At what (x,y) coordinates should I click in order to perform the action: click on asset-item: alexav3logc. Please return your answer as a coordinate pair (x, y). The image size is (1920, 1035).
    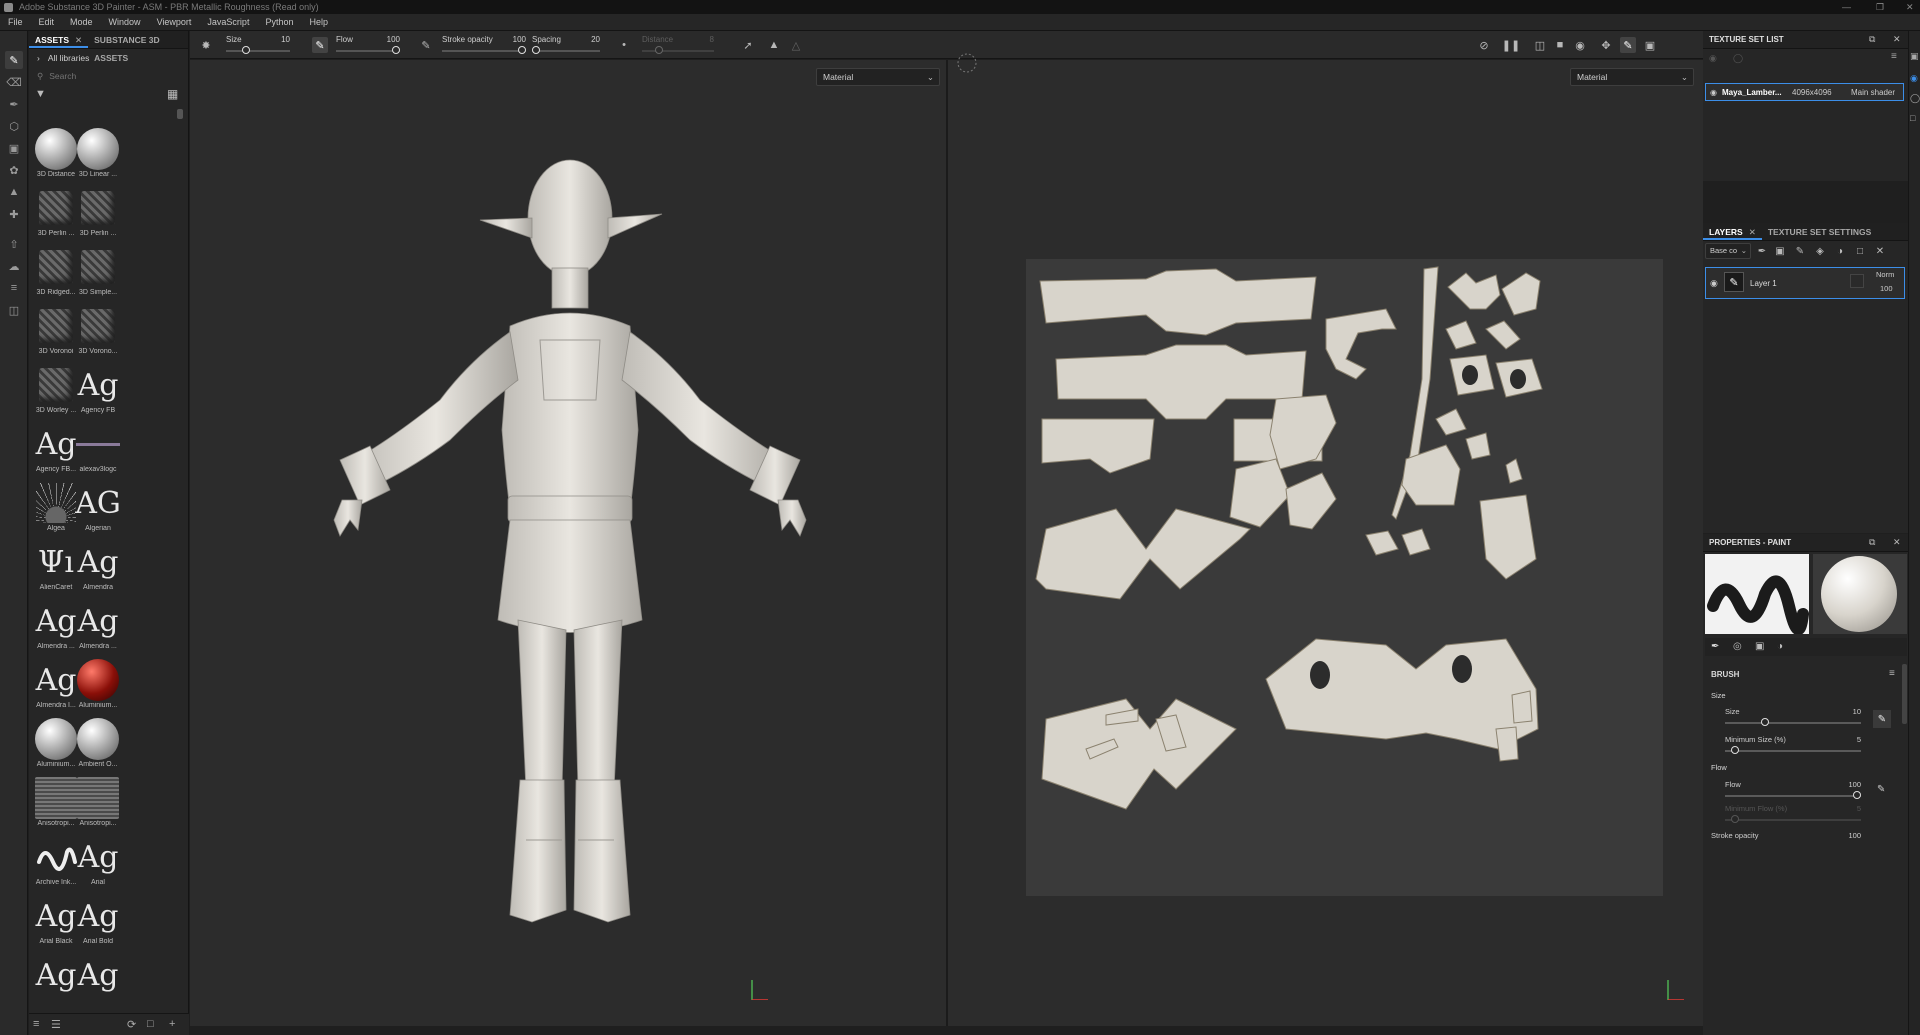
    Looking at the image, I should click on (98, 451).